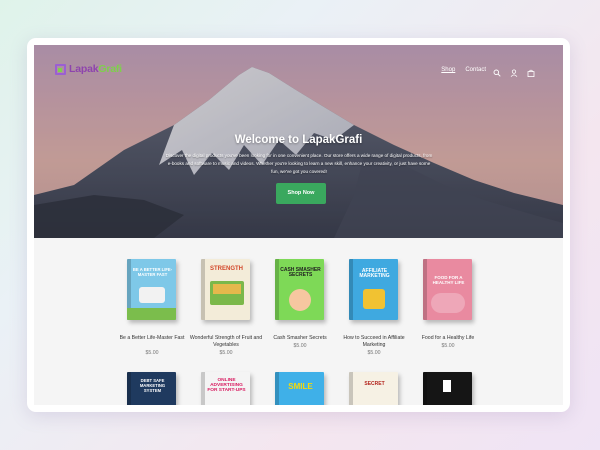 The height and width of the screenshot is (450, 600). What do you see at coordinates (151, 289) in the screenshot?
I see `product-cover: BE A BETTER LIFE-MASTER FAST` at bounding box center [151, 289].